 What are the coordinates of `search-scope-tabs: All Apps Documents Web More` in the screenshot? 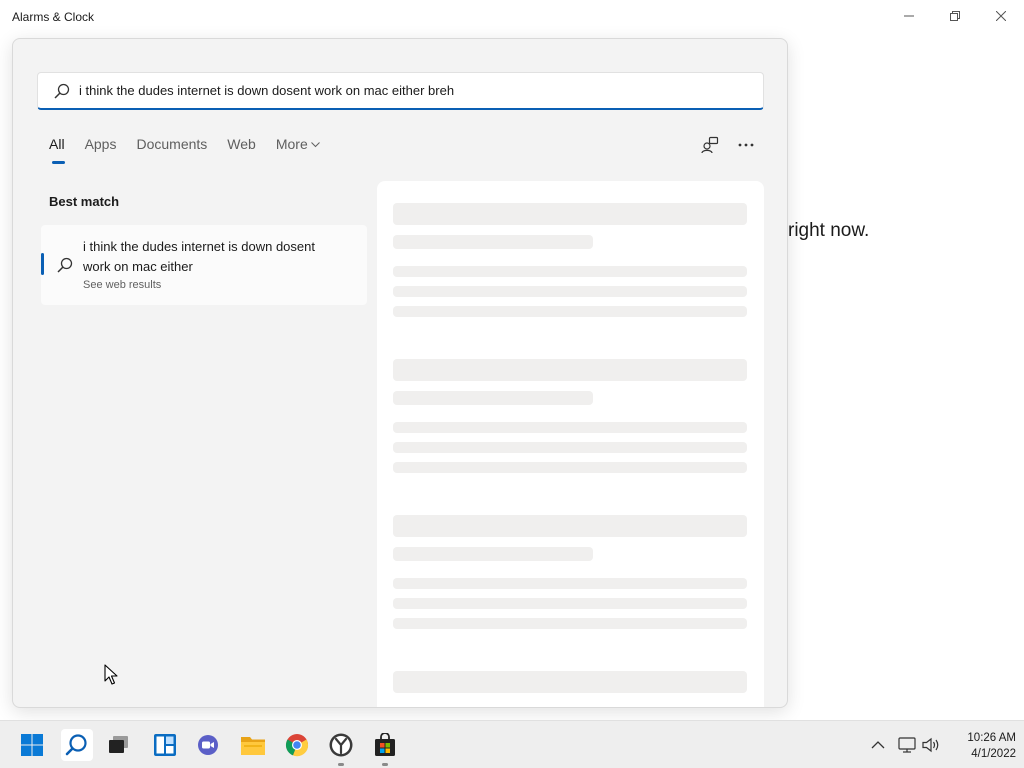 It's located at (194, 150).